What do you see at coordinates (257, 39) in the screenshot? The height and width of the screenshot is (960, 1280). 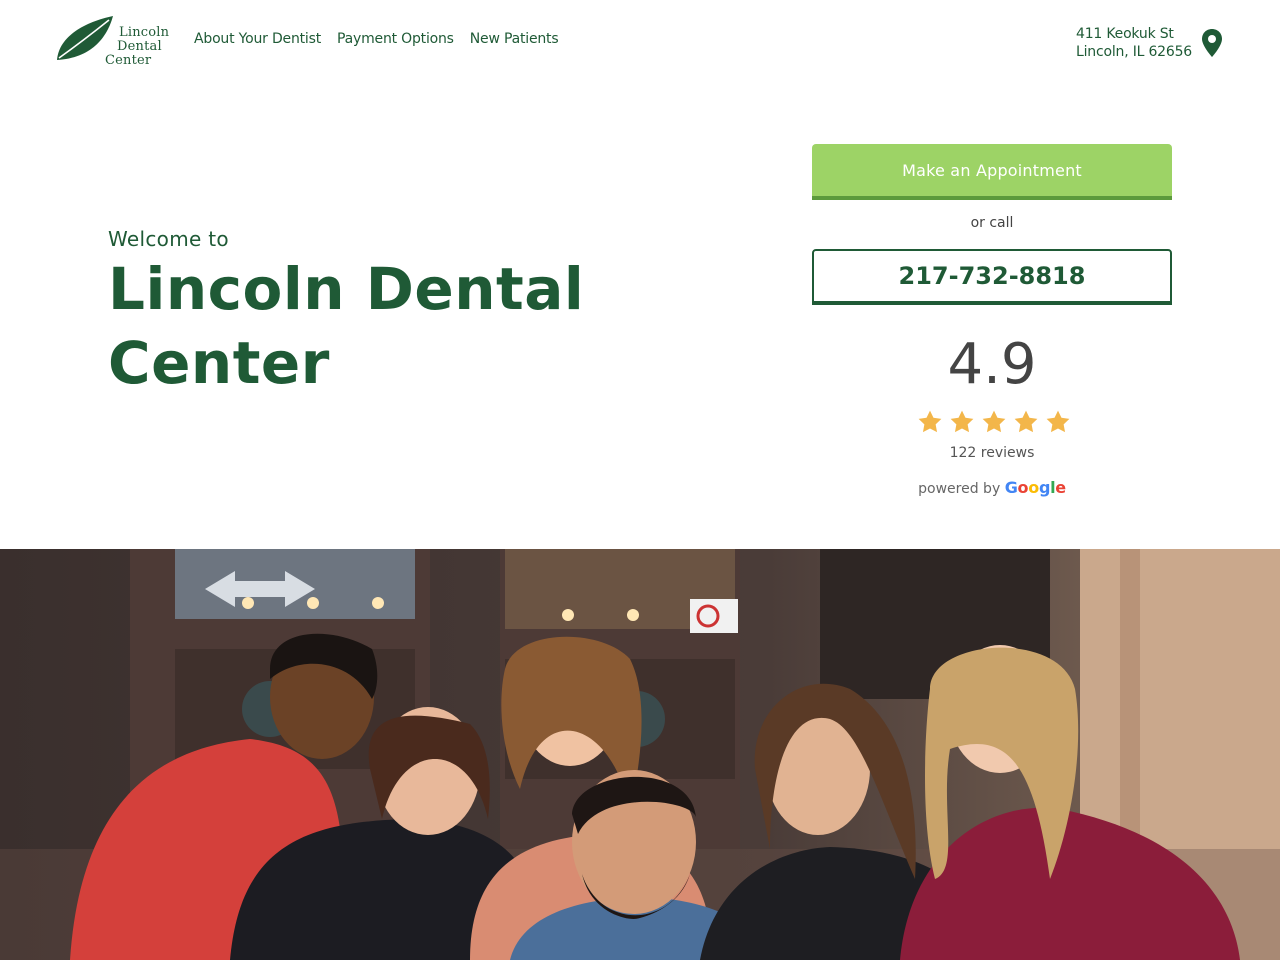 I see `nav-about-your-dentist: About Your Dentist` at bounding box center [257, 39].